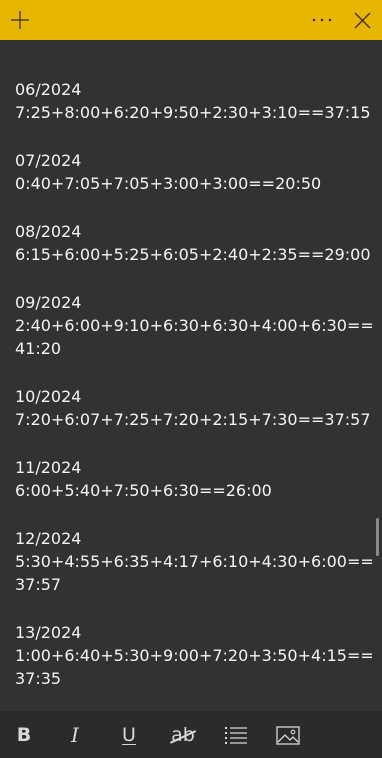  I want to click on bullet-list-button, so click(236, 735).